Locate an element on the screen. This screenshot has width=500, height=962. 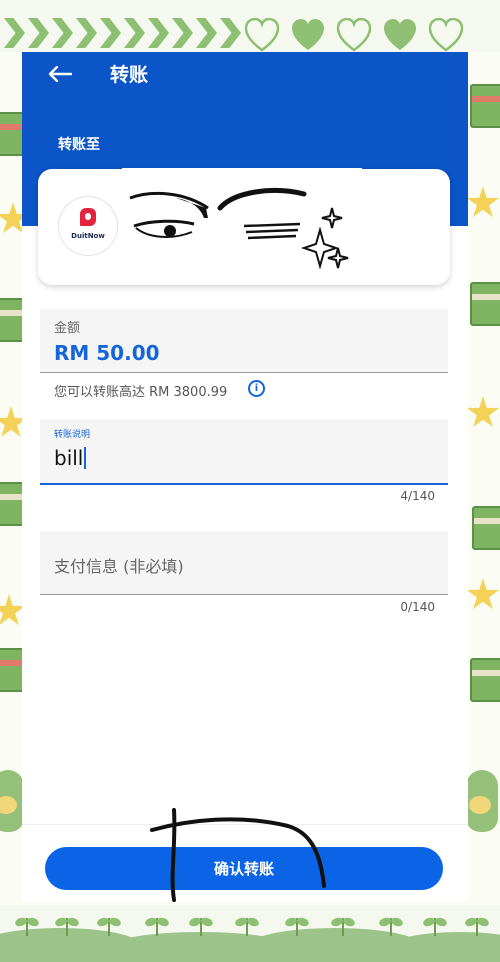
payment-info-field: 支付信息 (非必填) is located at coordinates (244, 563).